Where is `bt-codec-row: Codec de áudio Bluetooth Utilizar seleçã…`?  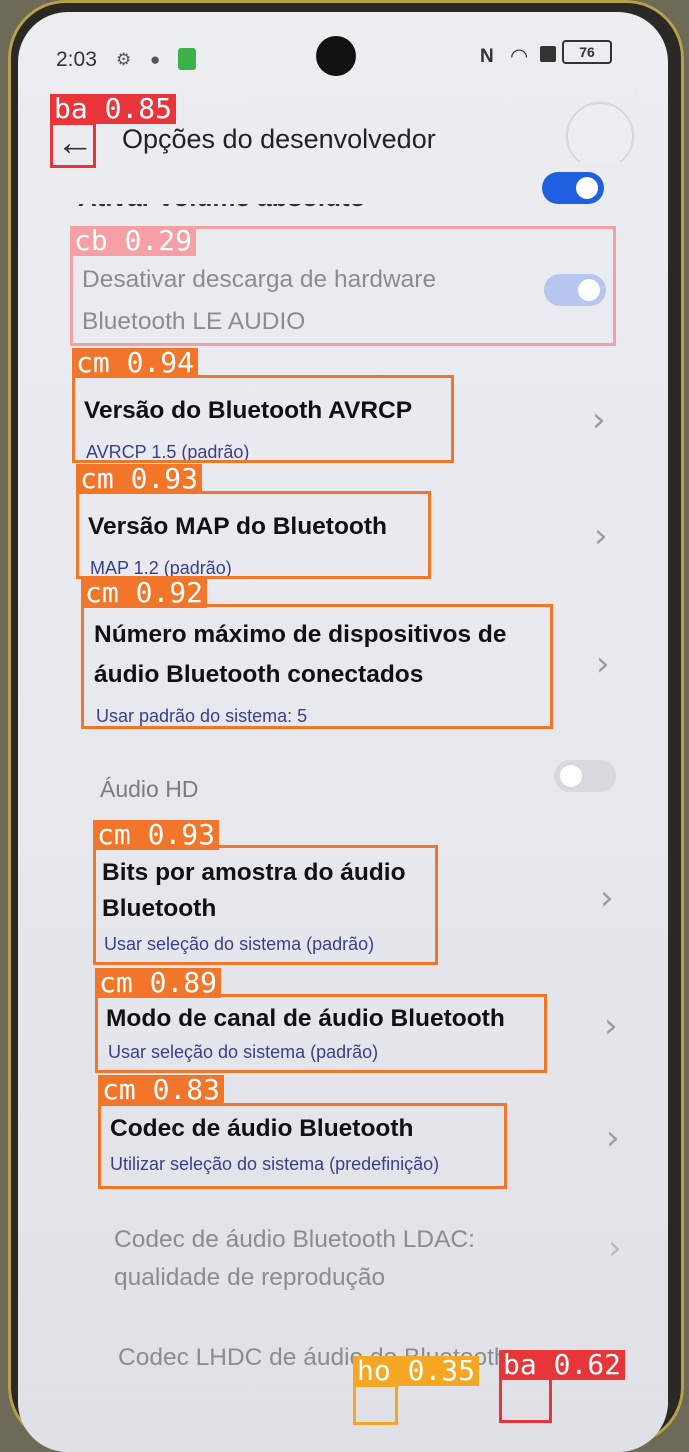 bt-codec-row: Codec de áudio Bluetooth Utilizar seleçã… is located at coordinates (343, 1153).